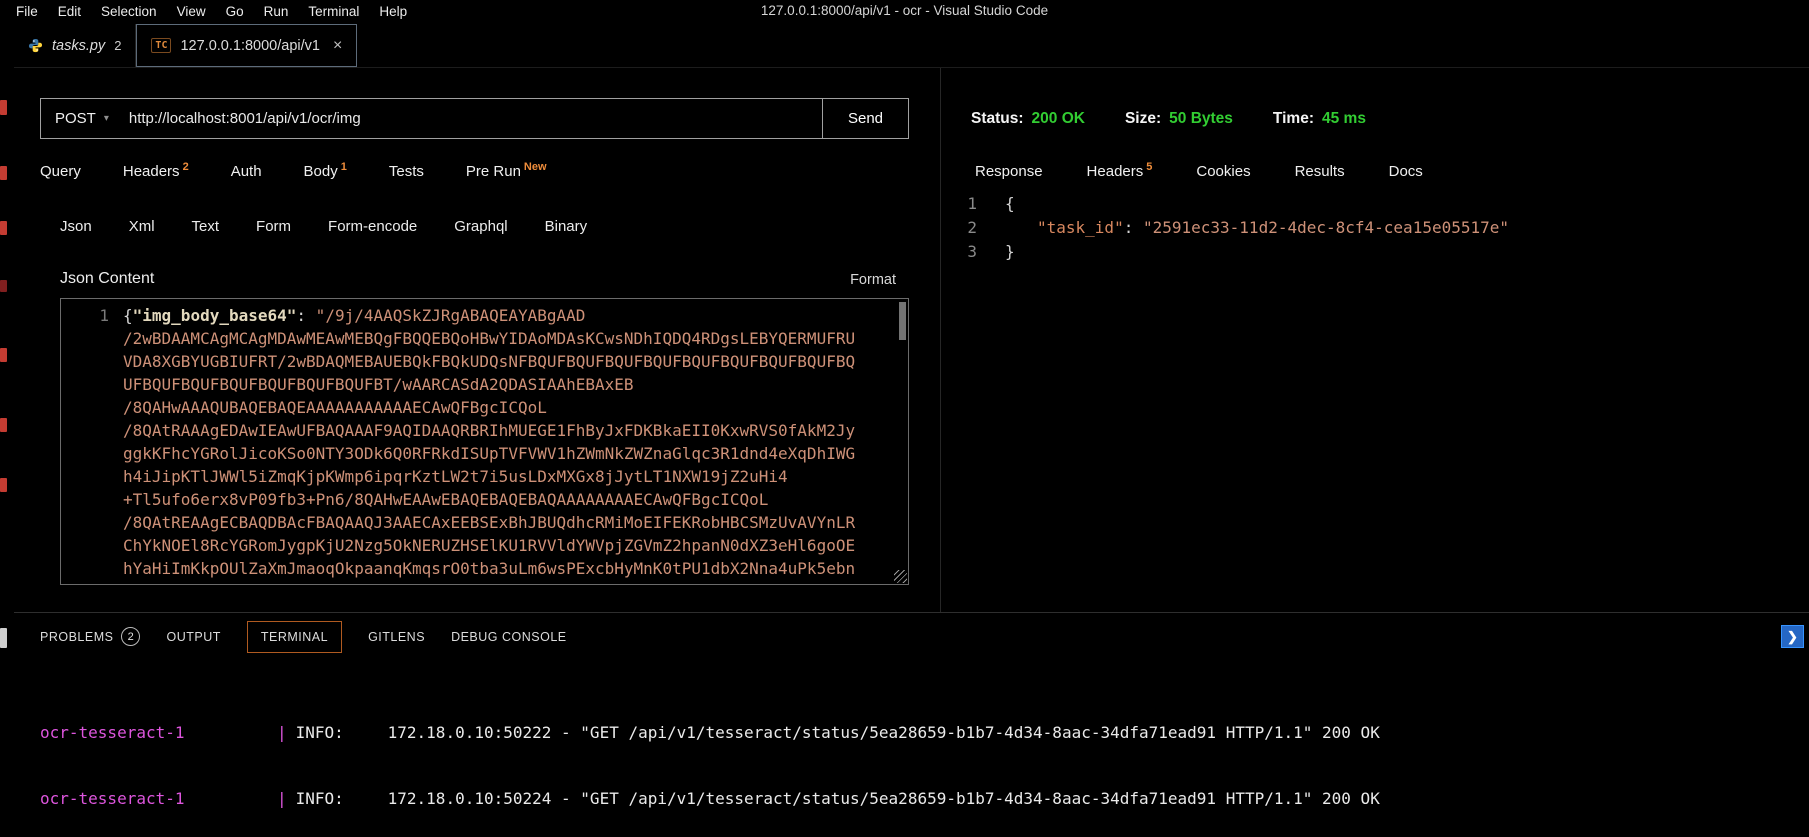  What do you see at coordinates (1293, 118) in the screenshot?
I see `time-label: Time:` at bounding box center [1293, 118].